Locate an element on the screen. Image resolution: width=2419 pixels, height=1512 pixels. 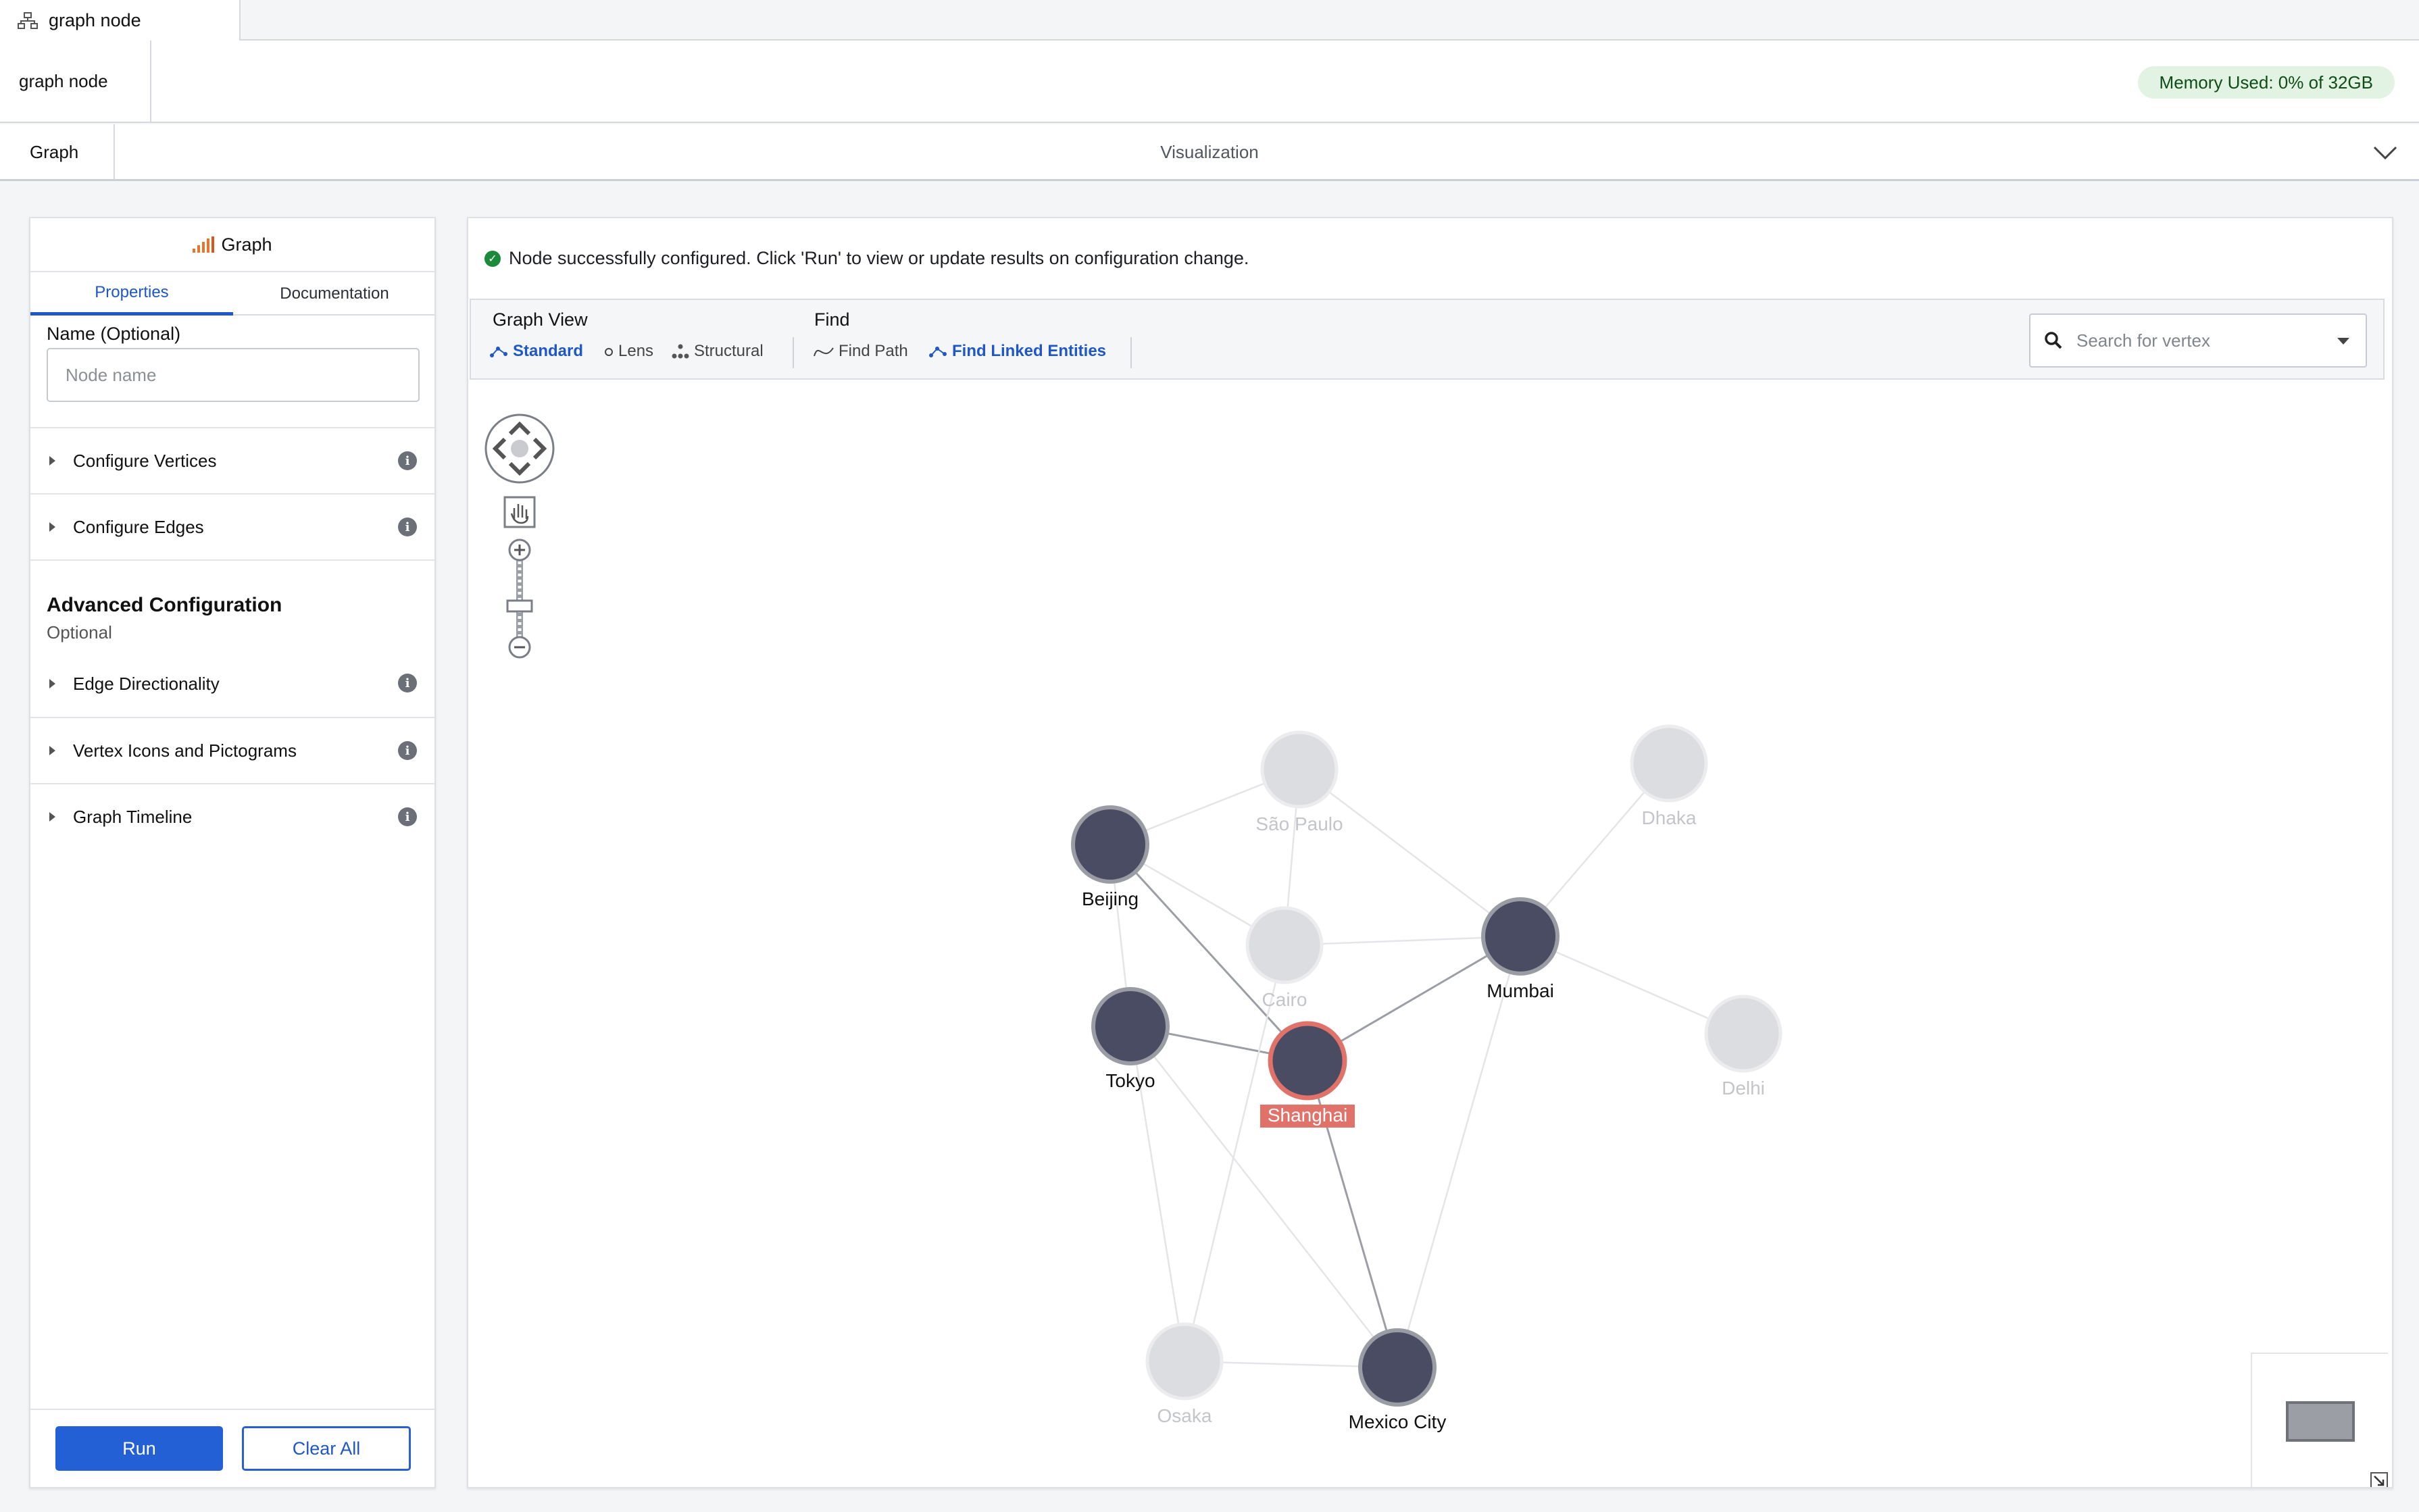
search-icon is located at coordinates (2054, 340).